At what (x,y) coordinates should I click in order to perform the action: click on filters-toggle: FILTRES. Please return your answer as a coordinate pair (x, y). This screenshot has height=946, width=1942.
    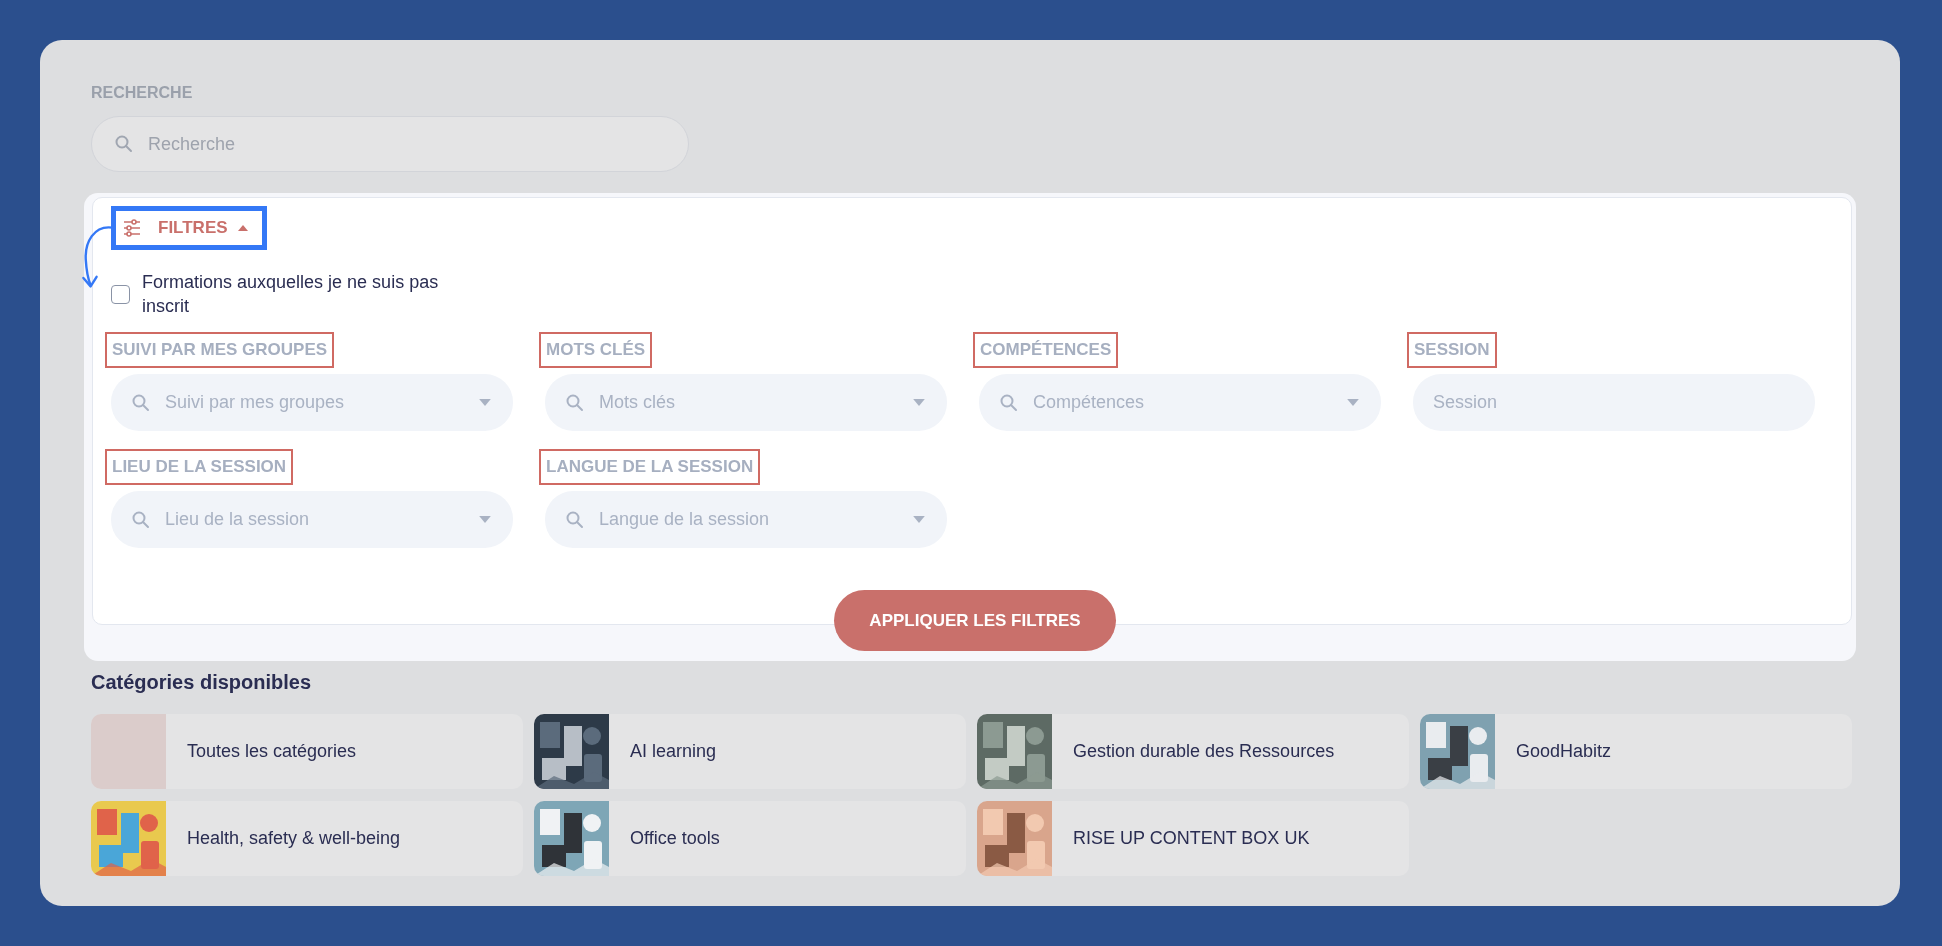
    Looking at the image, I should click on (189, 228).